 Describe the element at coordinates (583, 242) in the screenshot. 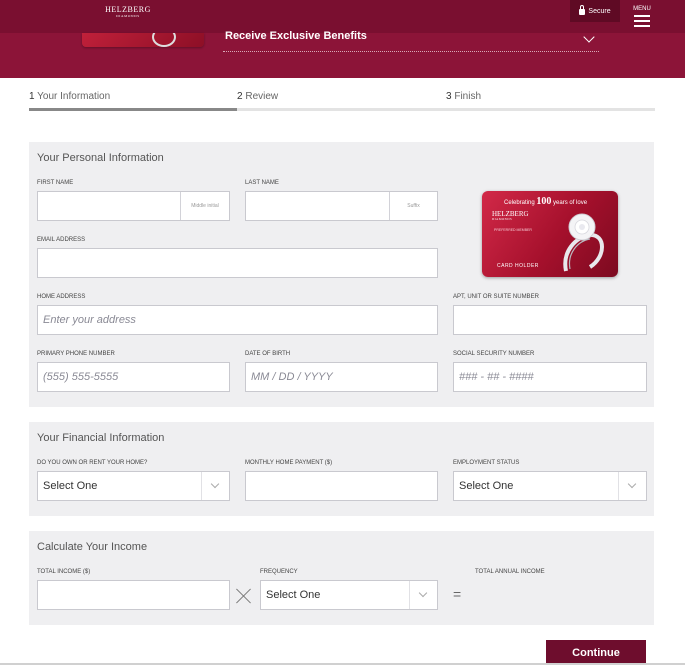

I see `ring-icon` at that location.